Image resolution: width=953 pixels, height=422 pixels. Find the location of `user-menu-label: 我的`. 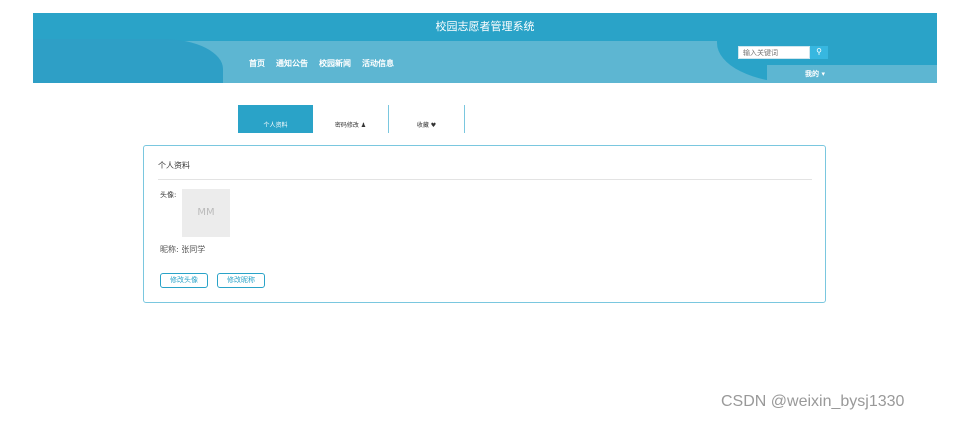

user-menu-label: 我的 is located at coordinates (812, 74).